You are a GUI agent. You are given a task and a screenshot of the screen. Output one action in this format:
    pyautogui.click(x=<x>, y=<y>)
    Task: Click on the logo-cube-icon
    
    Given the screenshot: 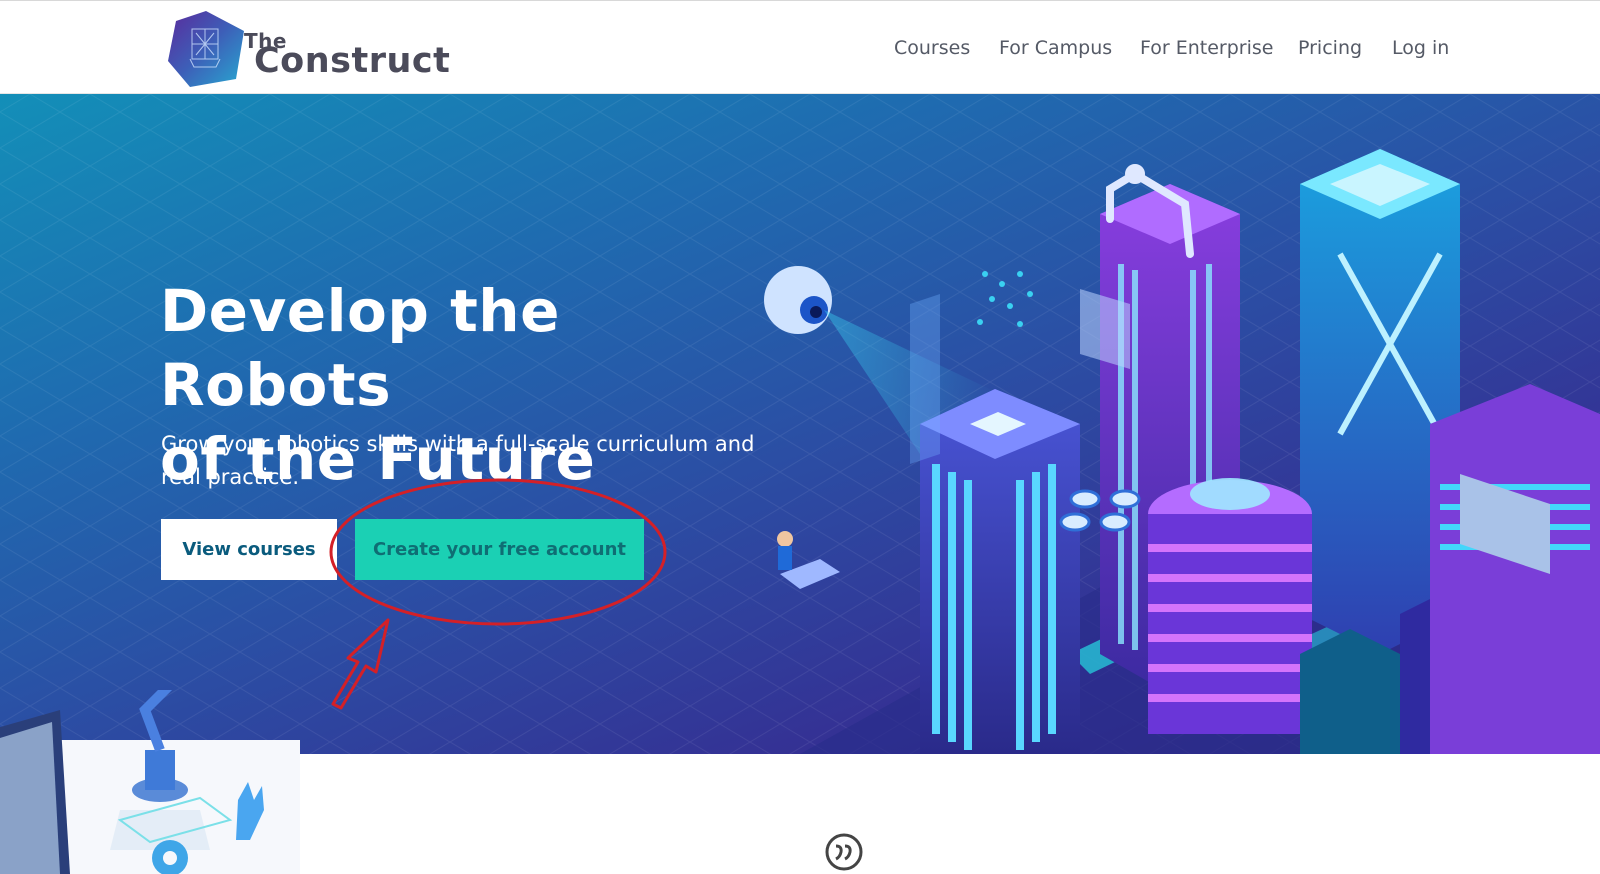 What is the action you would take?
    pyautogui.click(x=206, y=49)
    